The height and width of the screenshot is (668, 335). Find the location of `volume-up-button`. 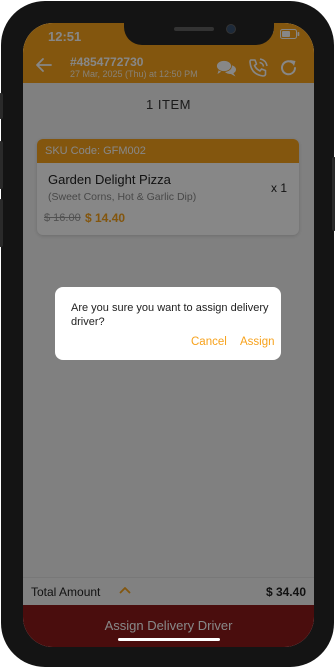

volume-up-button is located at coordinates (1, 165).